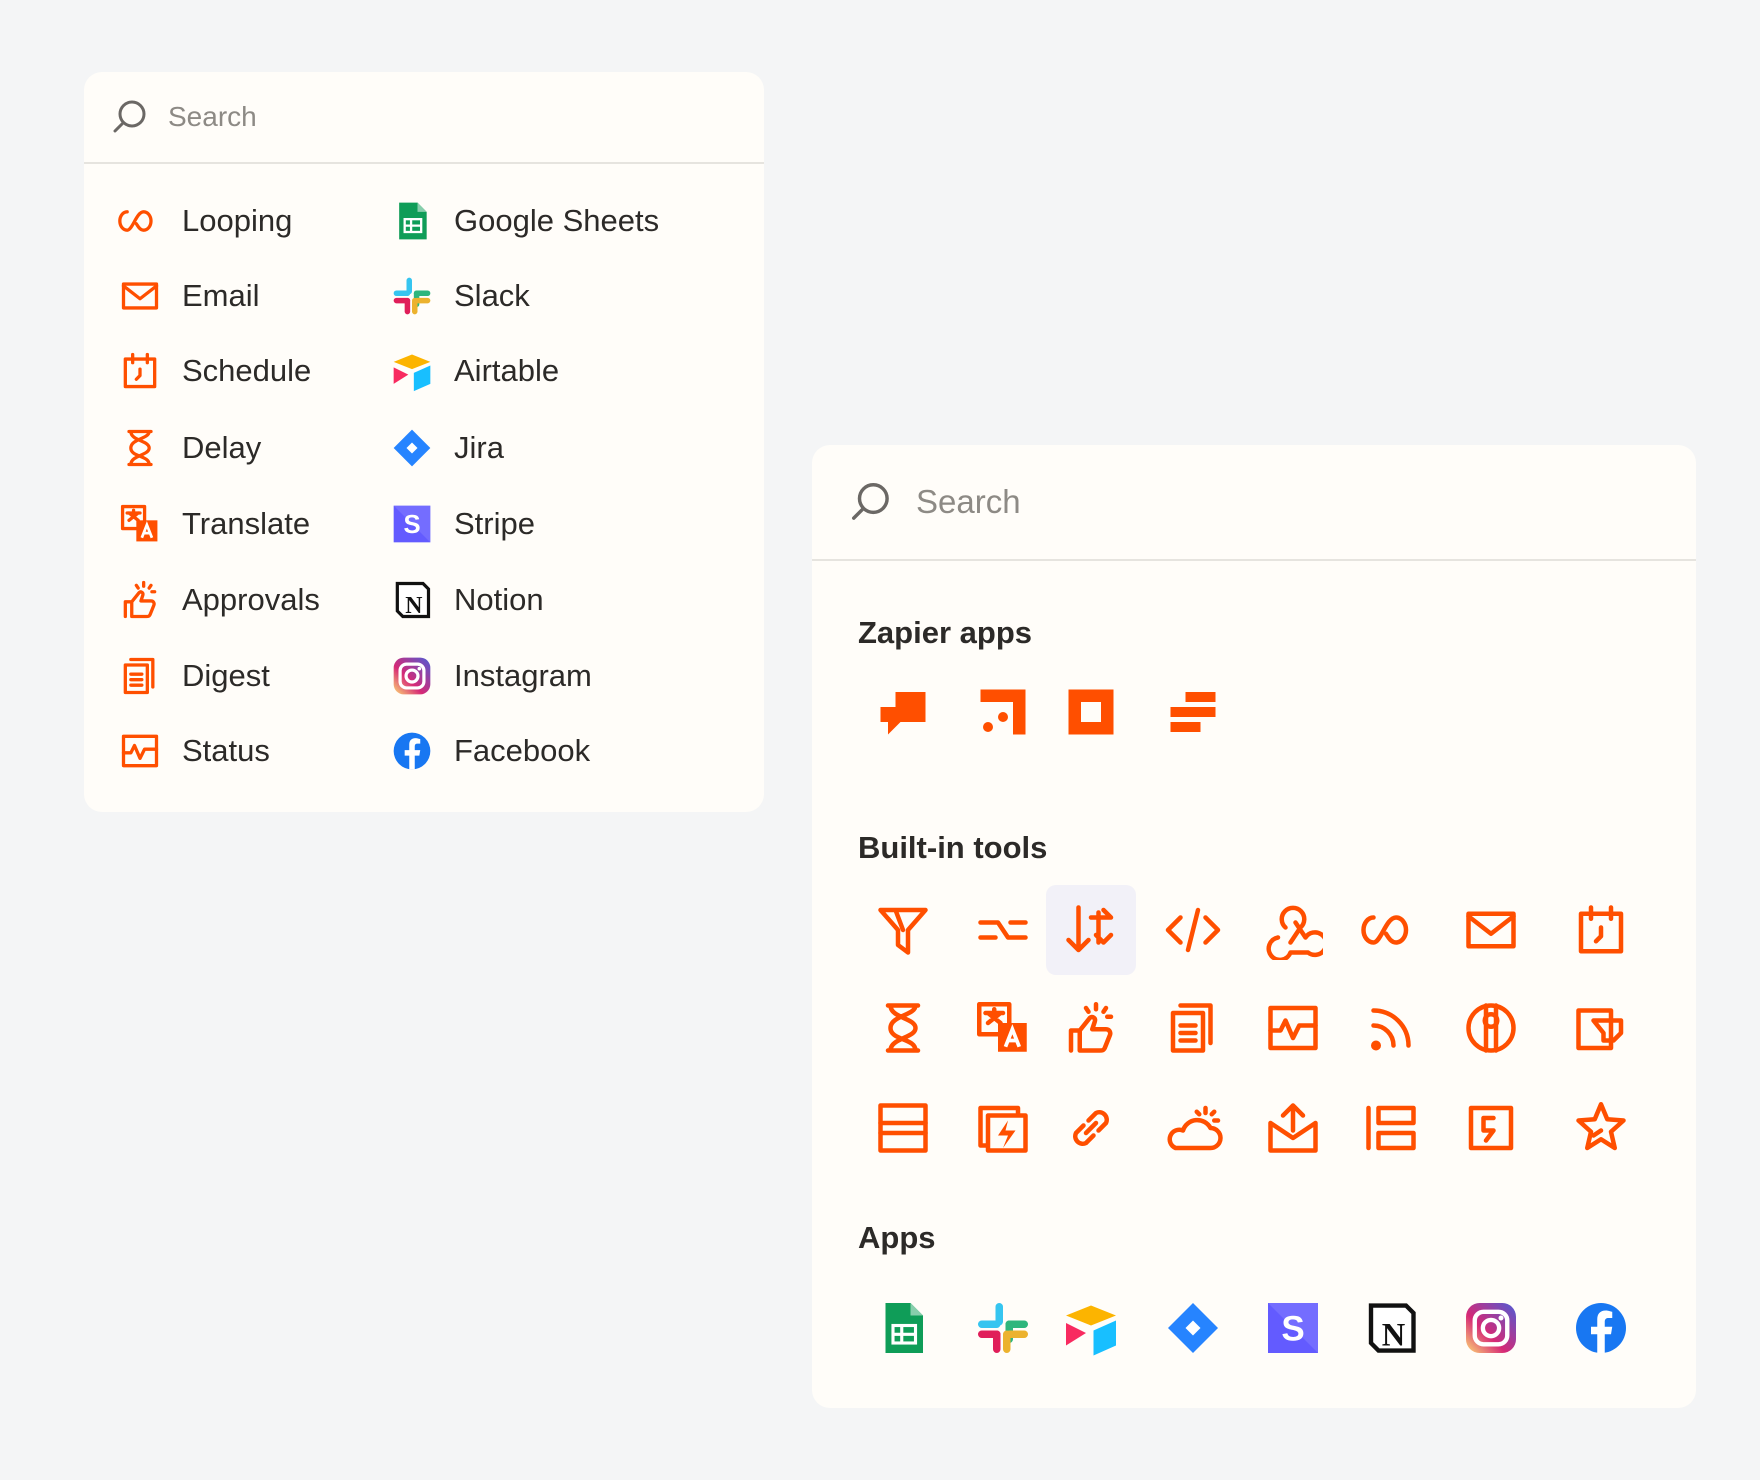 This screenshot has height=1480, width=1760. What do you see at coordinates (1091, 712) in the screenshot?
I see `canvas-icon` at bounding box center [1091, 712].